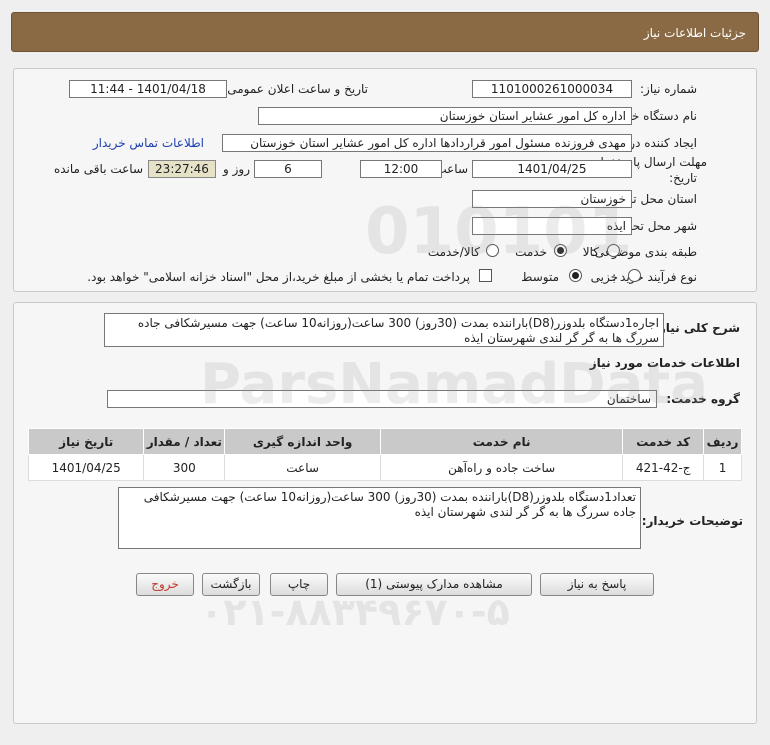  I want to click on service-group-label: گروه خدمت:, so click(703, 399).